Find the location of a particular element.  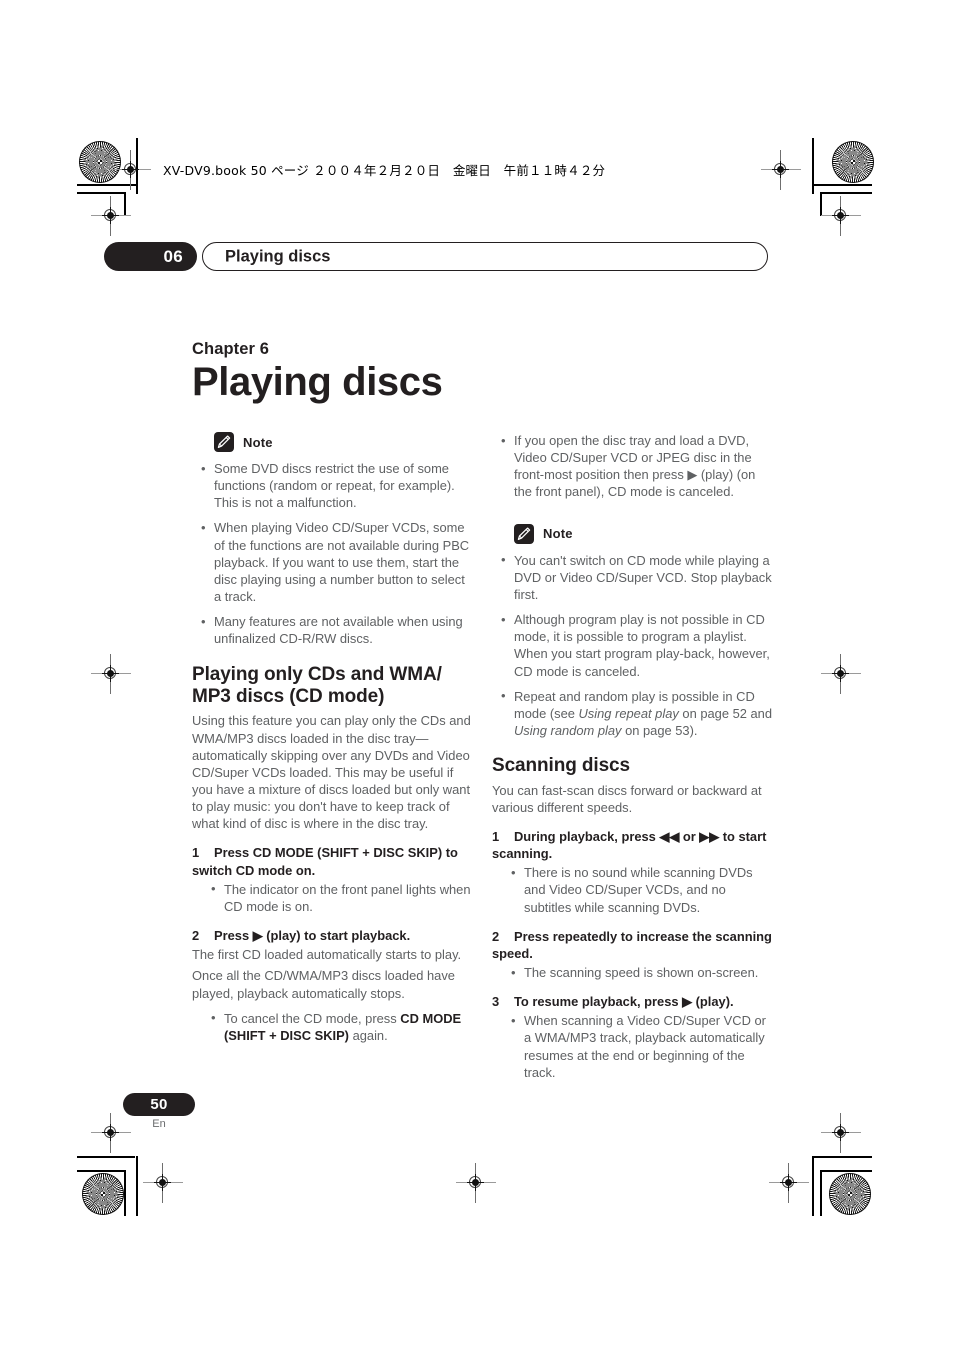

chapter-number-label: 06 is located at coordinates (173, 256).